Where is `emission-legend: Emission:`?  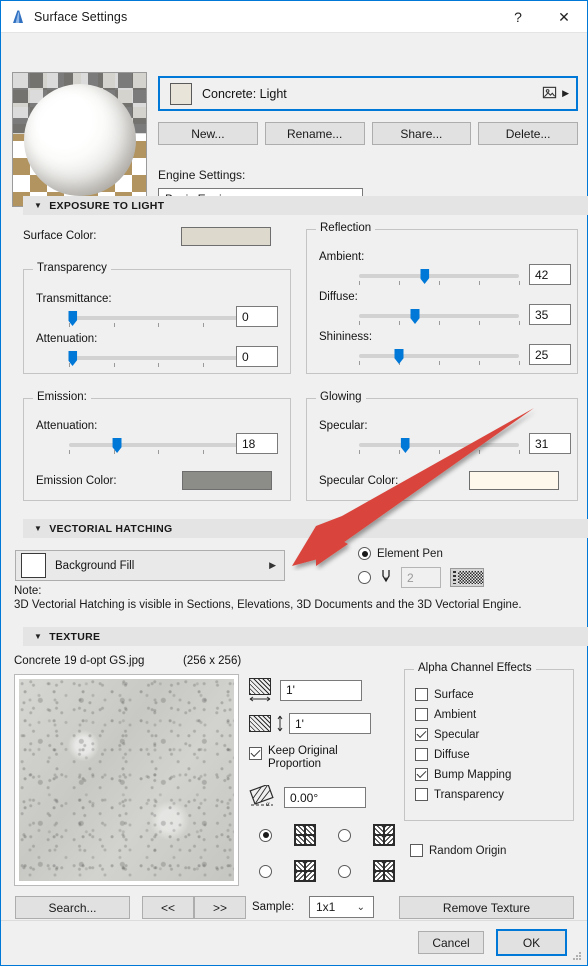 emission-legend: Emission: is located at coordinates (62, 397).